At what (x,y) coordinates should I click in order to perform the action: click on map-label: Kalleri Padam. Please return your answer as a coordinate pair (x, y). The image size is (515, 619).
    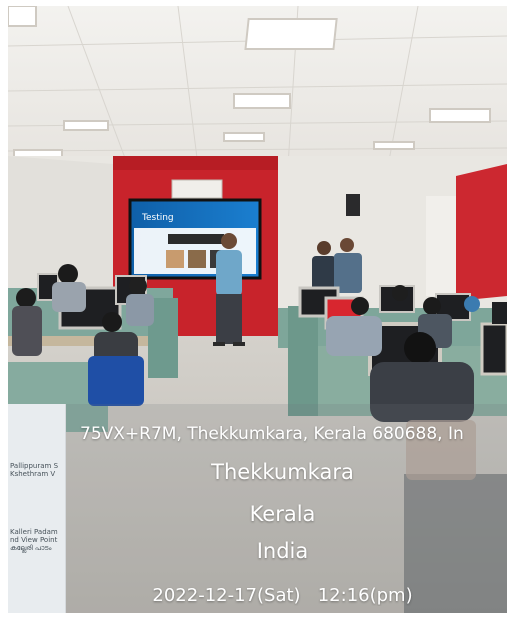
    Looking at the image, I should click on (34, 532).